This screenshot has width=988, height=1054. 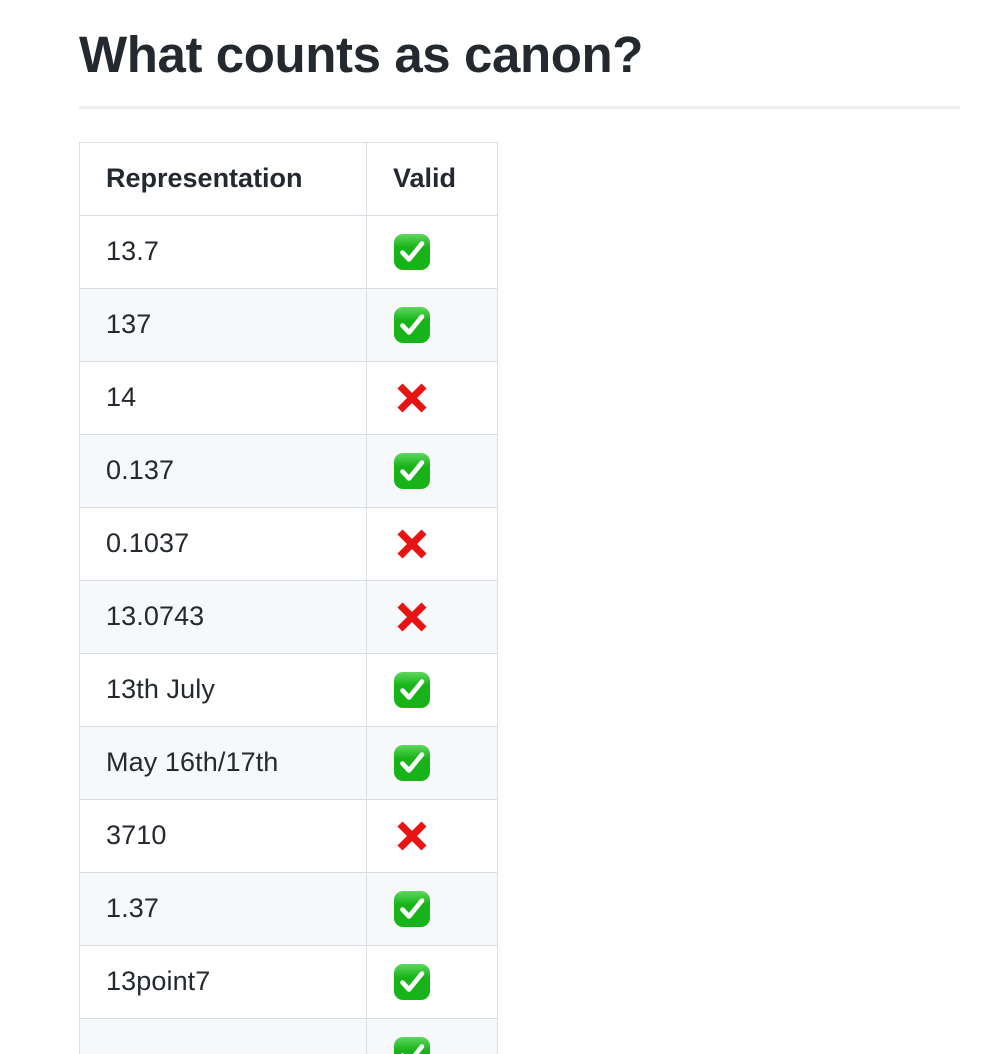 I want to click on table-row: 13th July, so click(x=288, y=689).